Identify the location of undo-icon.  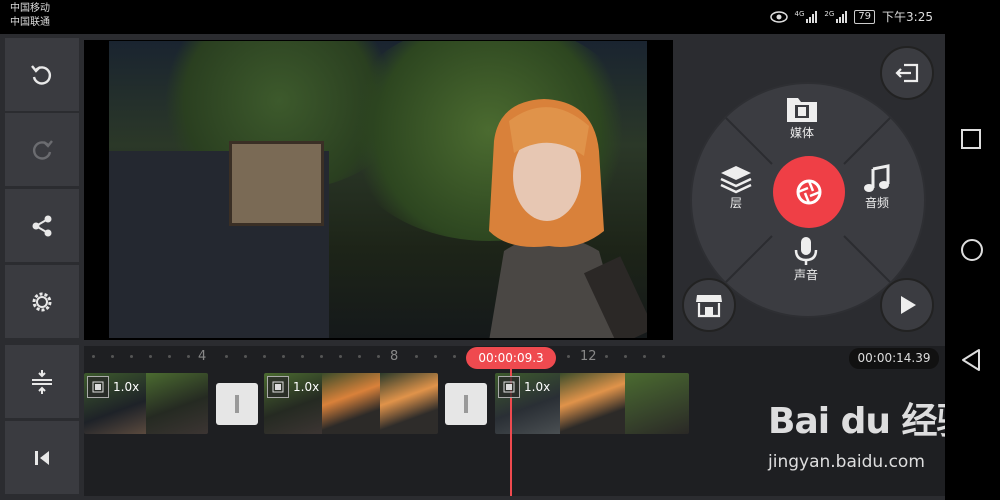
(41, 74).